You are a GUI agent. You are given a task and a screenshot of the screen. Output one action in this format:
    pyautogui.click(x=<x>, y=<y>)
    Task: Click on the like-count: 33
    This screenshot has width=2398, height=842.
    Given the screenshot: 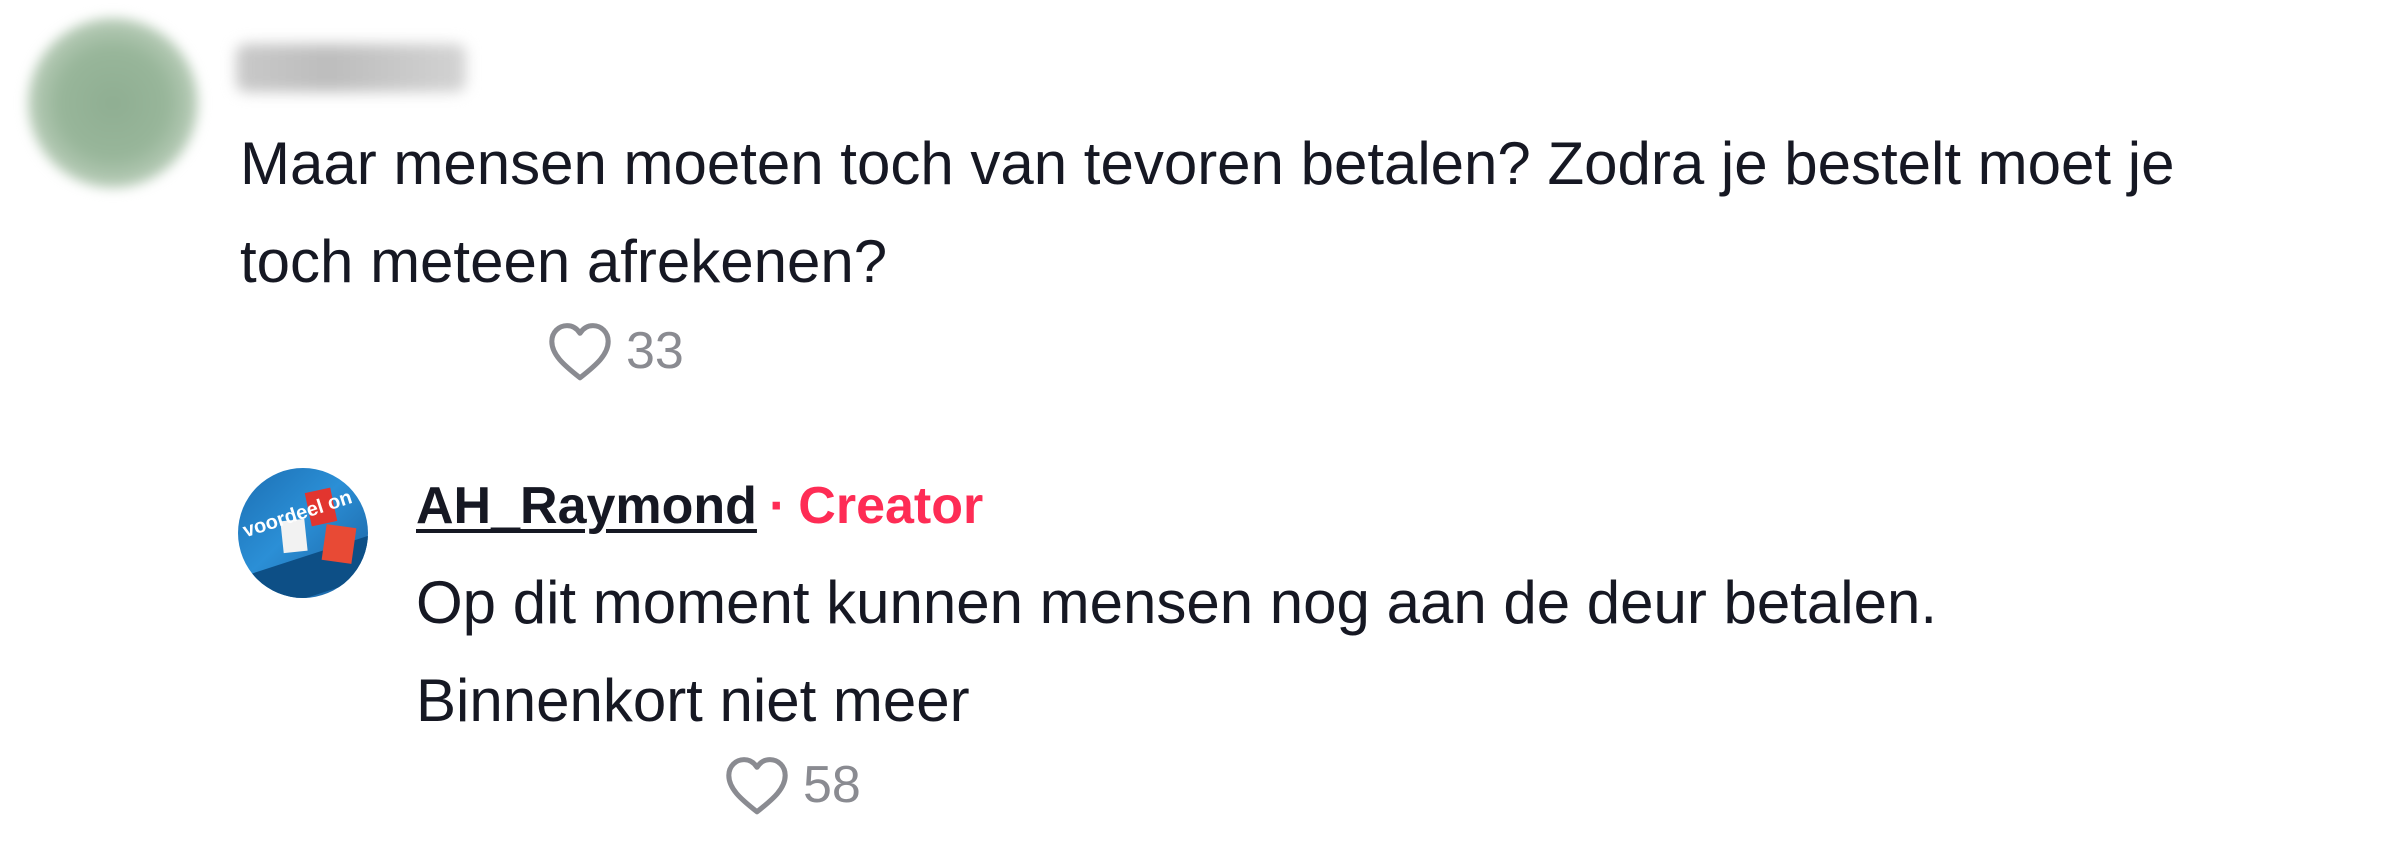 What is the action you would take?
    pyautogui.click(x=655, y=351)
    